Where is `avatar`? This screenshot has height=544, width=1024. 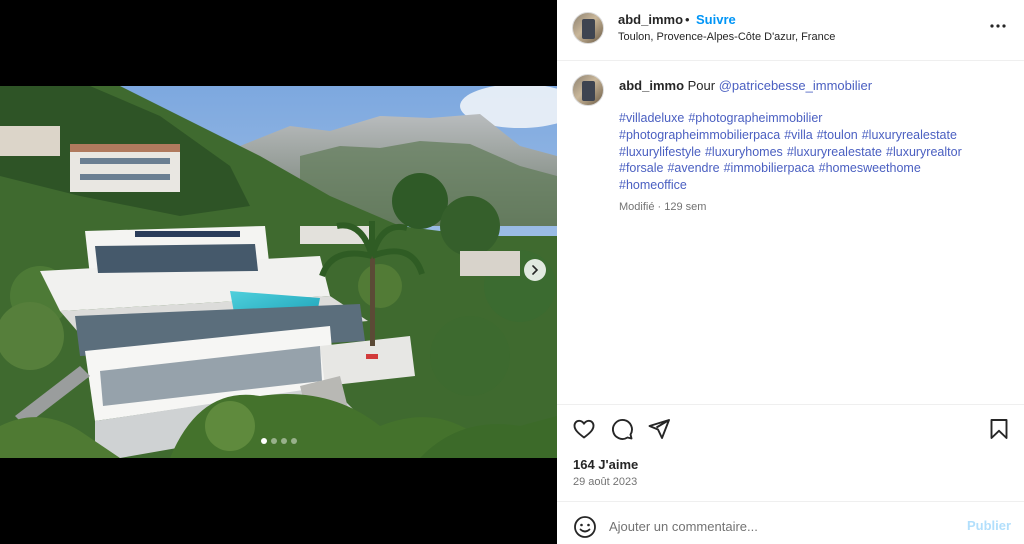
avatar is located at coordinates (588, 28).